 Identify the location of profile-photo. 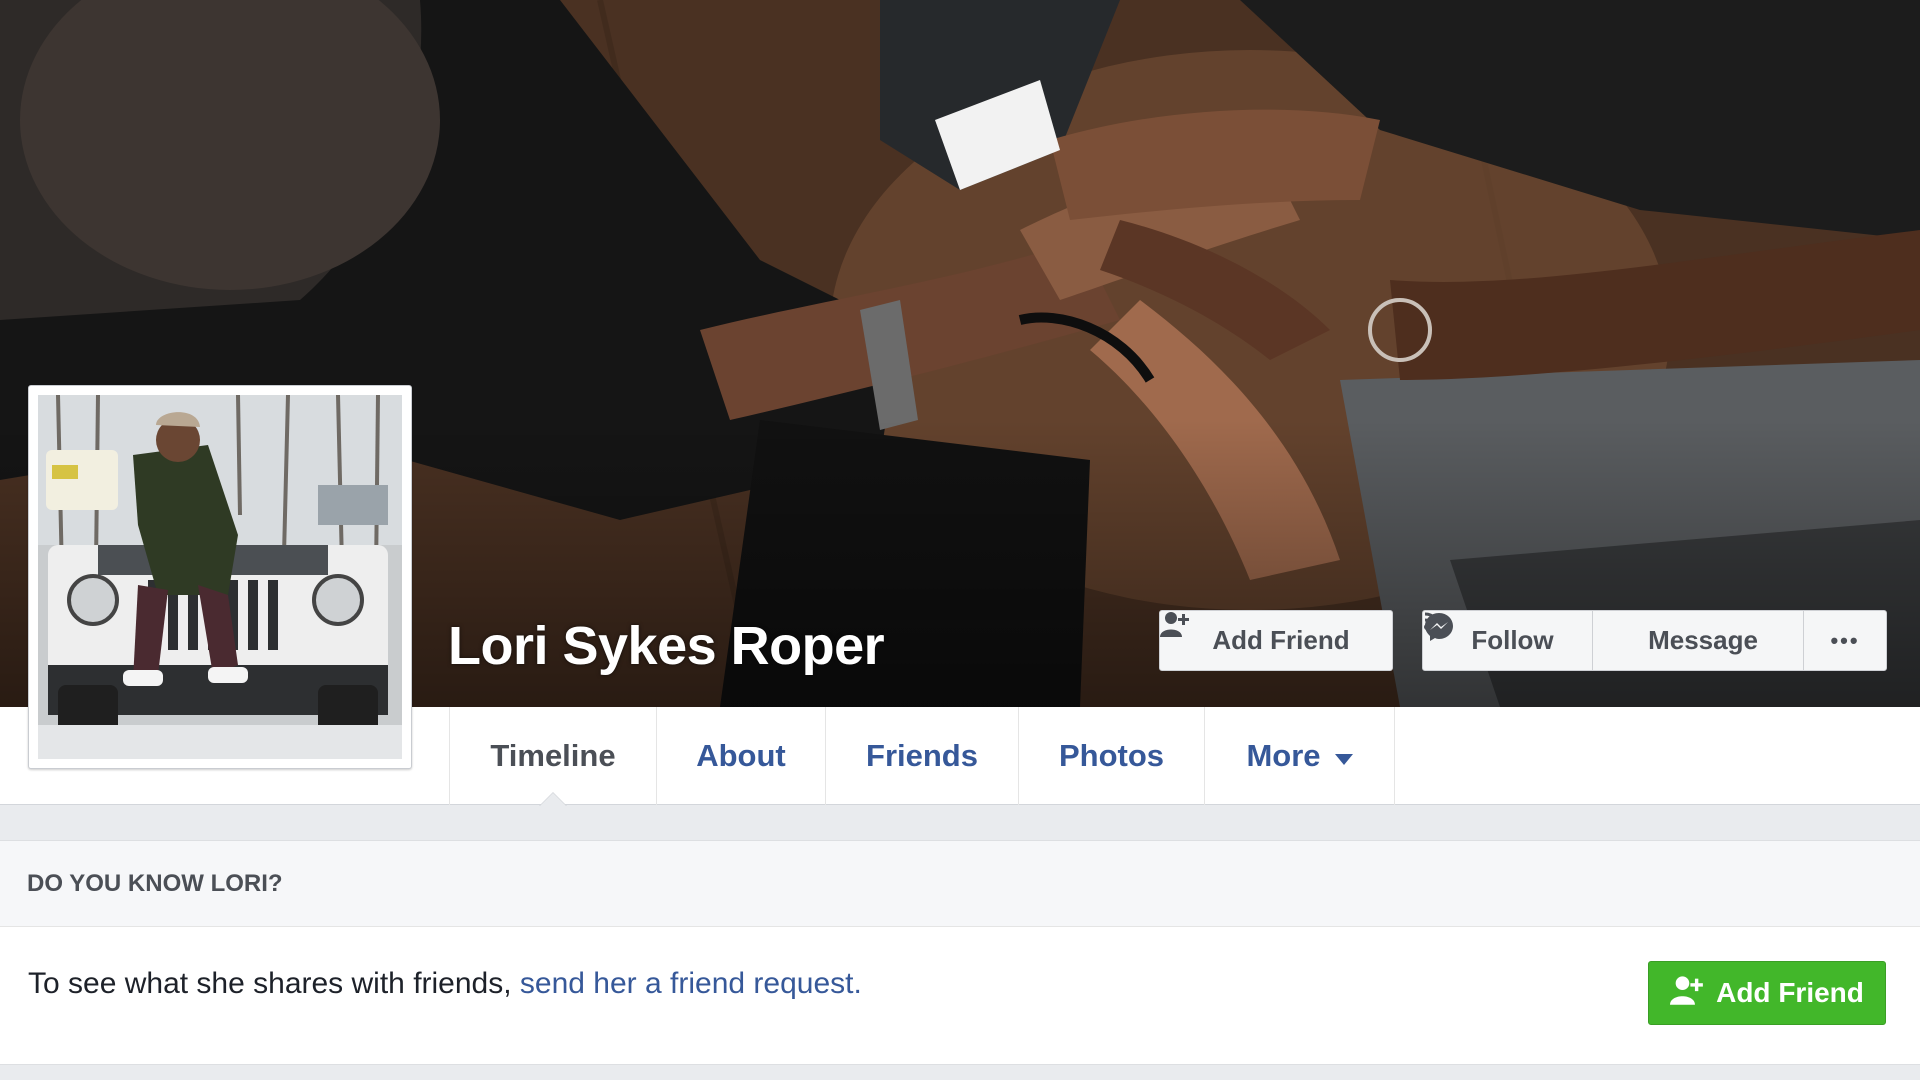
(220, 577).